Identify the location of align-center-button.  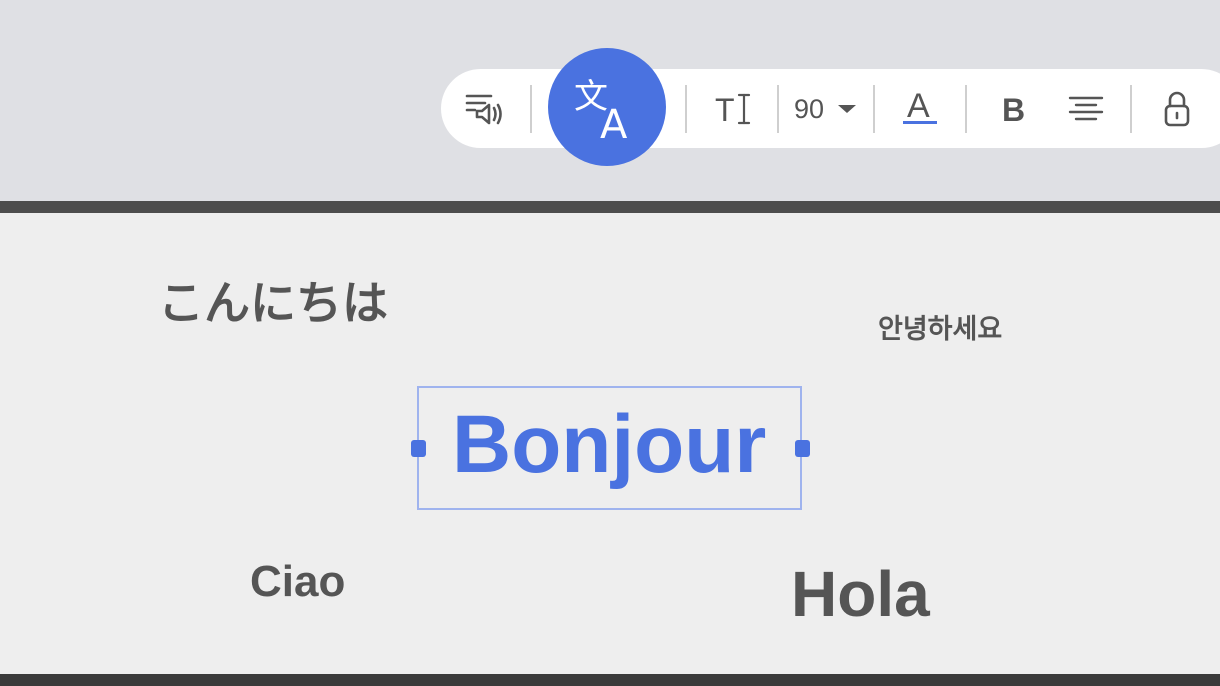
(1086, 109).